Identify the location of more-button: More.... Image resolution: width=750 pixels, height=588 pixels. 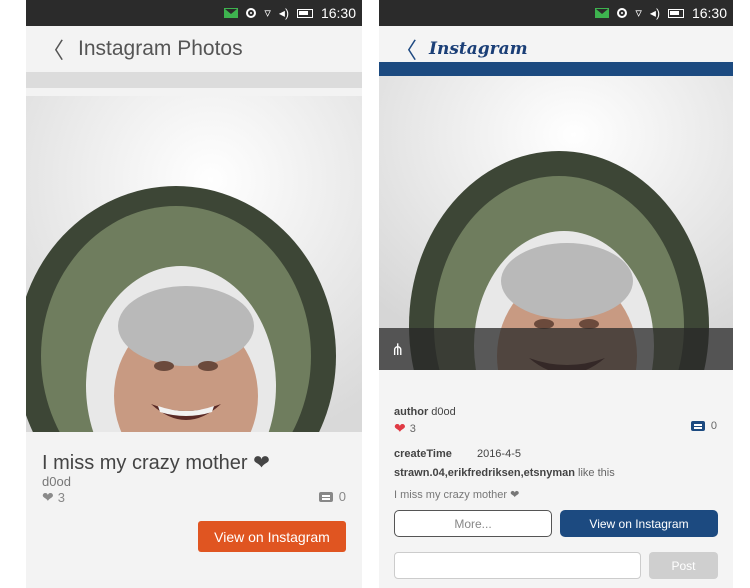
(473, 523).